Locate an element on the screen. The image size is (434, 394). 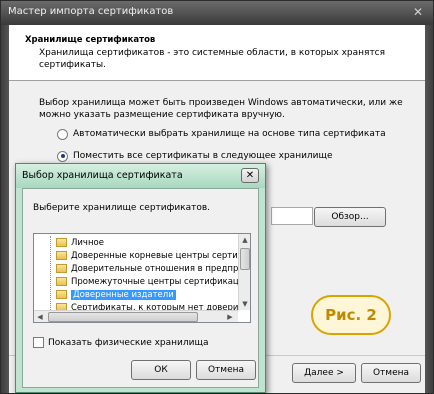
radio-button is located at coordinates (62, 134).